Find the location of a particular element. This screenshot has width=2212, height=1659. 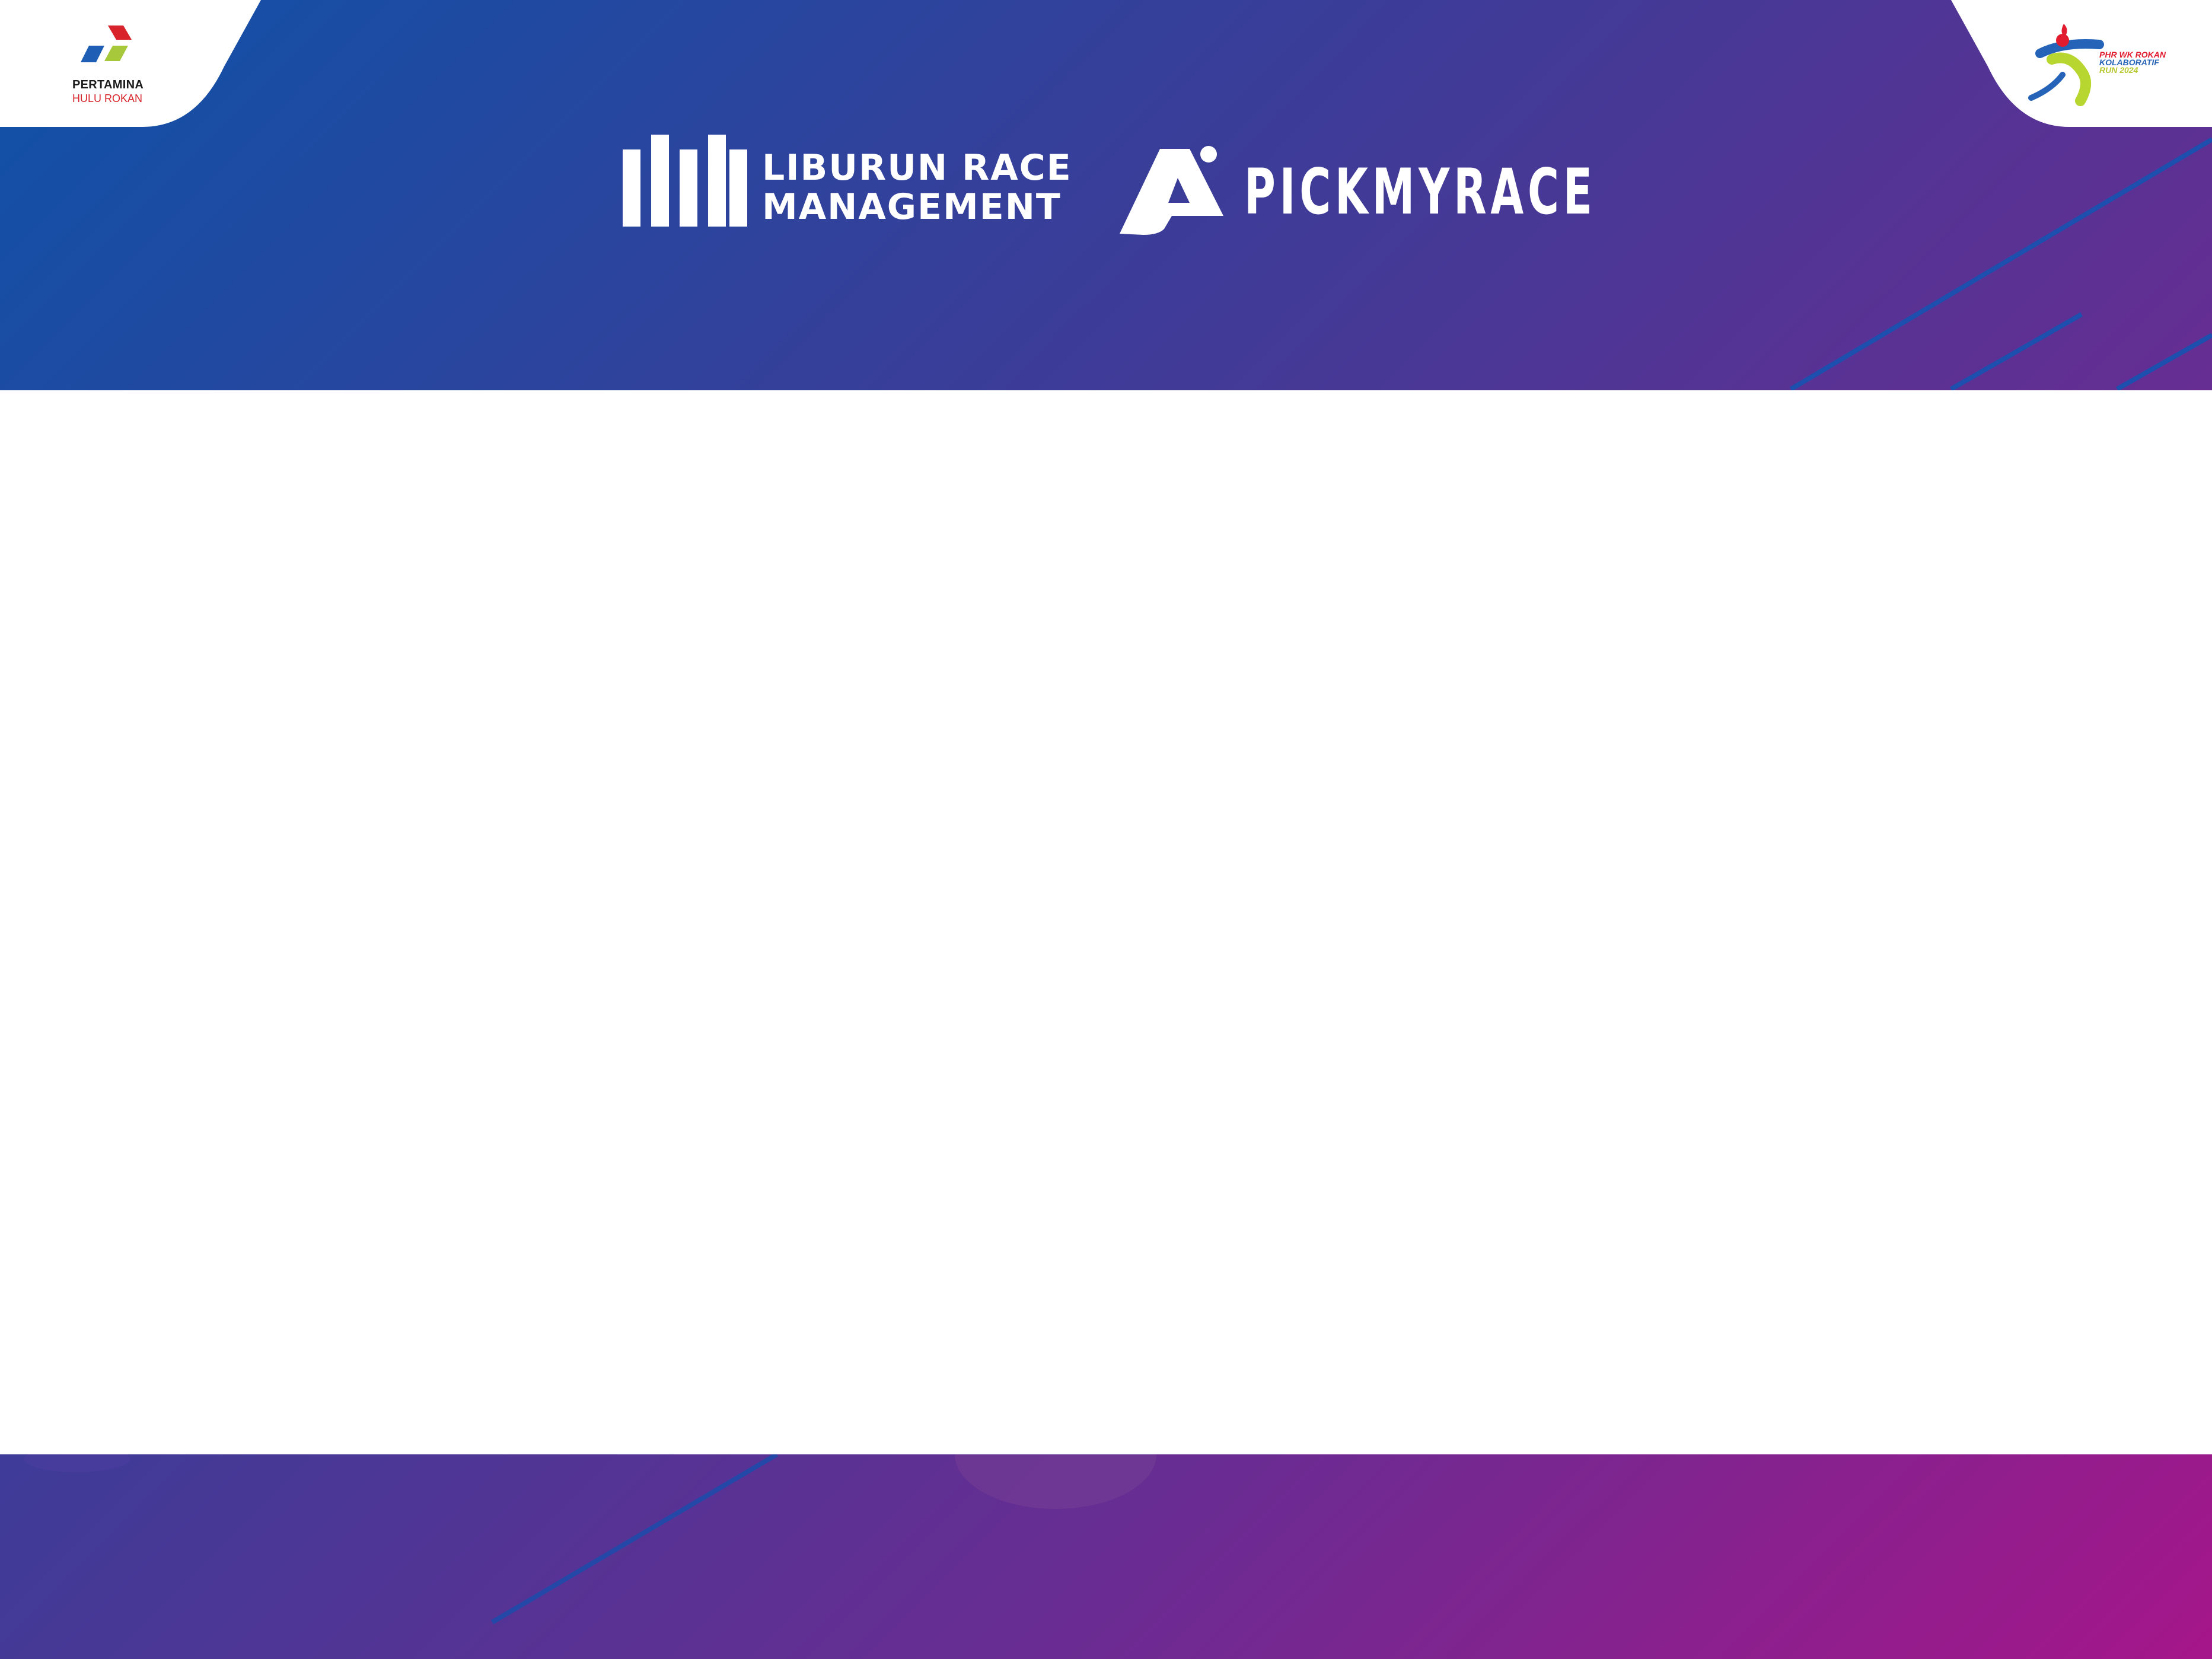

event-title-line3: RUN 2024 is located at coordinates (2119, 70).